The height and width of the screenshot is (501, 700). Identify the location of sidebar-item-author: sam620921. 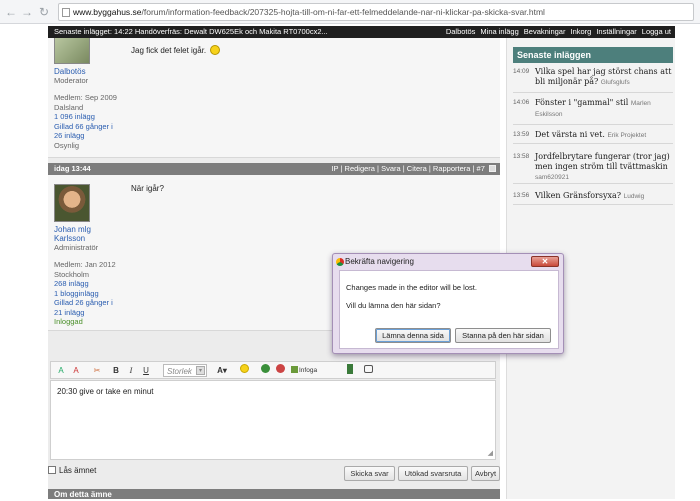
(552, 177).